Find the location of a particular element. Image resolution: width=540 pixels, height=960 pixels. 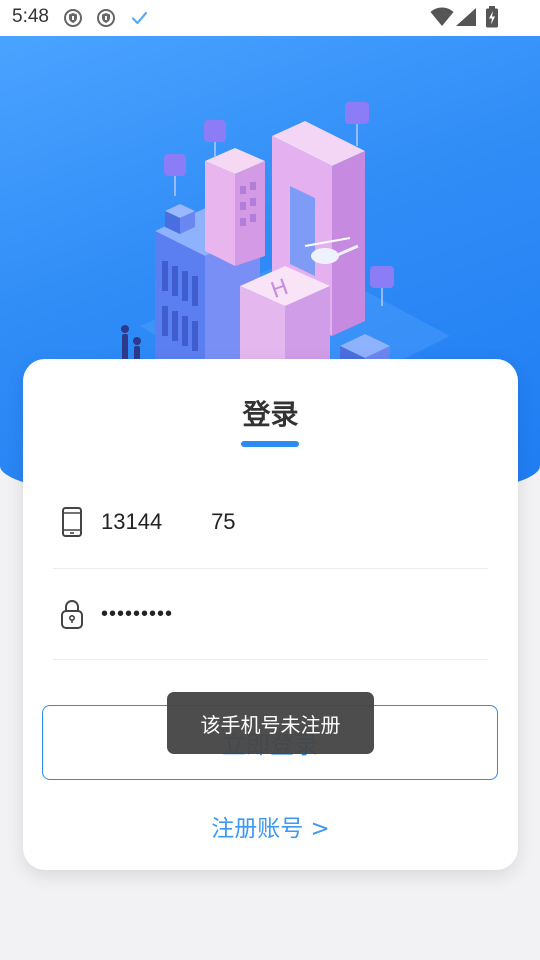

phone-icon is located at coordinates (72, 522).